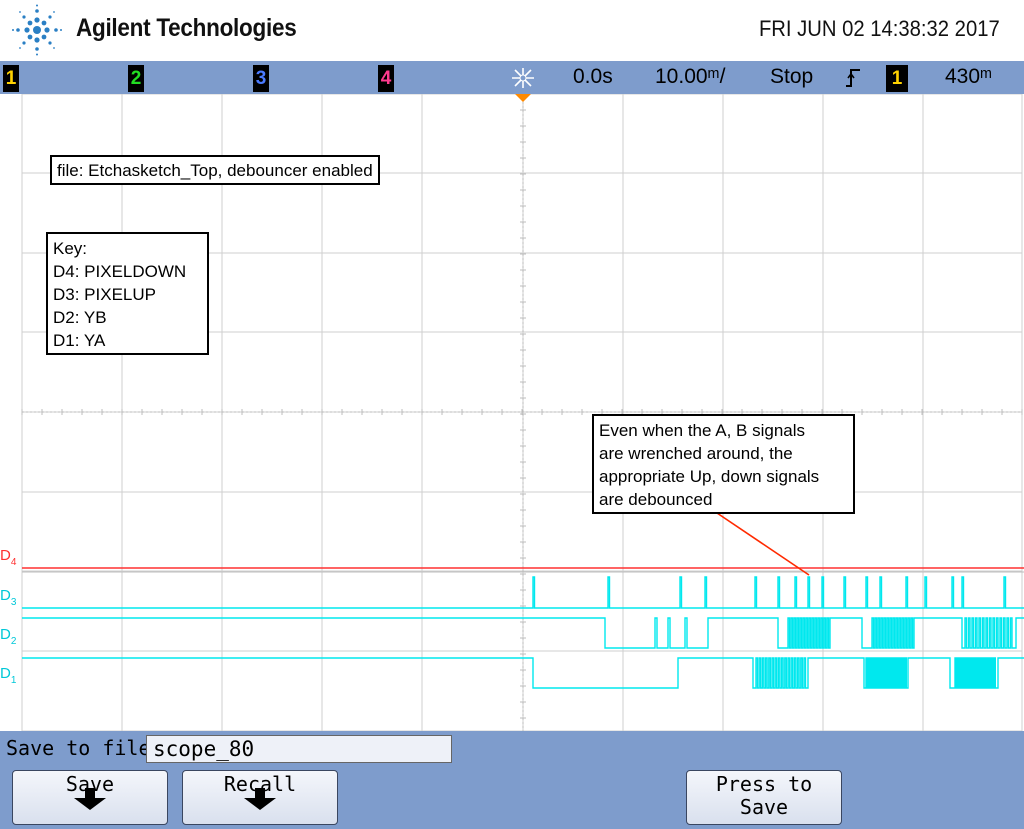  What do you see at coordinates (791, 77) in the screenshot?
I see `run-state: Stop` at bounding box center [791, 77].